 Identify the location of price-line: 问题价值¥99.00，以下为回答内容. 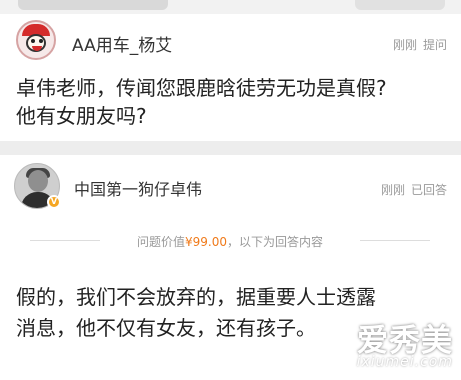
(230, 241).